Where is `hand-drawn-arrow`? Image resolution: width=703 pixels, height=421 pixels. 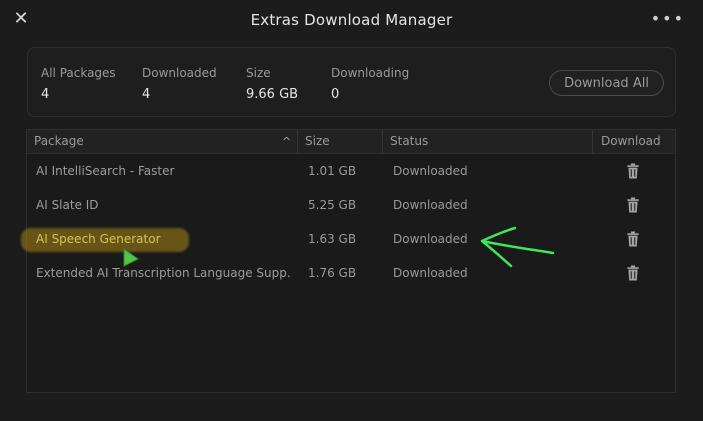 hand-drawn-arrow is located at coordinates (517, 247).